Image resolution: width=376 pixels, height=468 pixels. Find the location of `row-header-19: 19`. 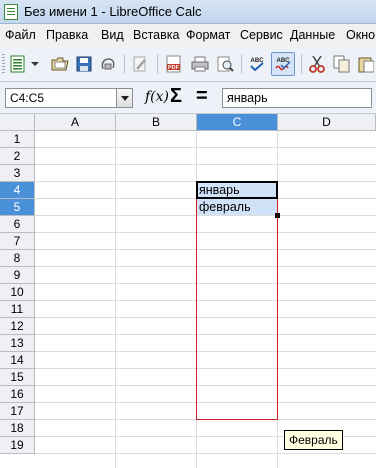

row-header-19: 19 is located at coordinates (17, 445).